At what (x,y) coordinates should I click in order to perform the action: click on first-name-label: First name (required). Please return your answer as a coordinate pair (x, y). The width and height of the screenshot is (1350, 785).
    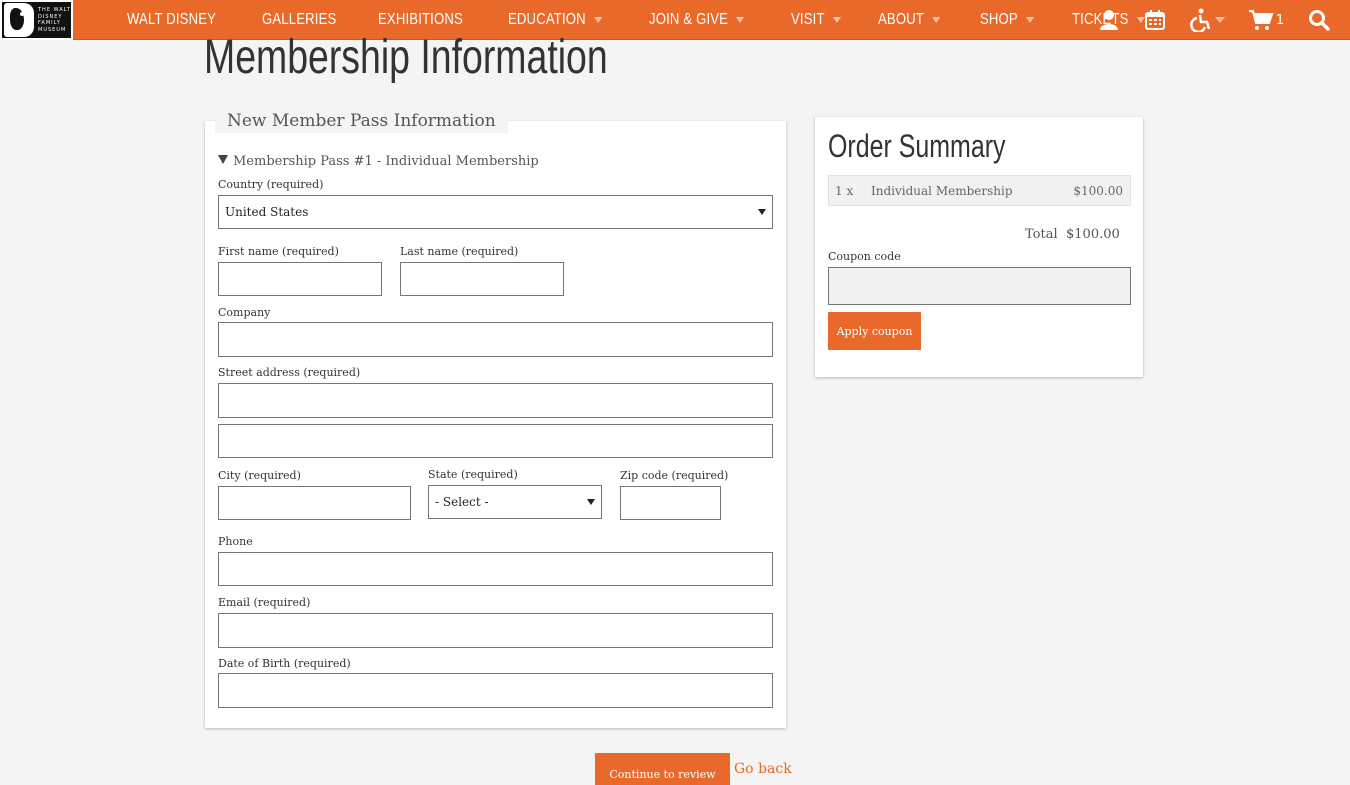
    Looking at the image, I should click on (278, 251).